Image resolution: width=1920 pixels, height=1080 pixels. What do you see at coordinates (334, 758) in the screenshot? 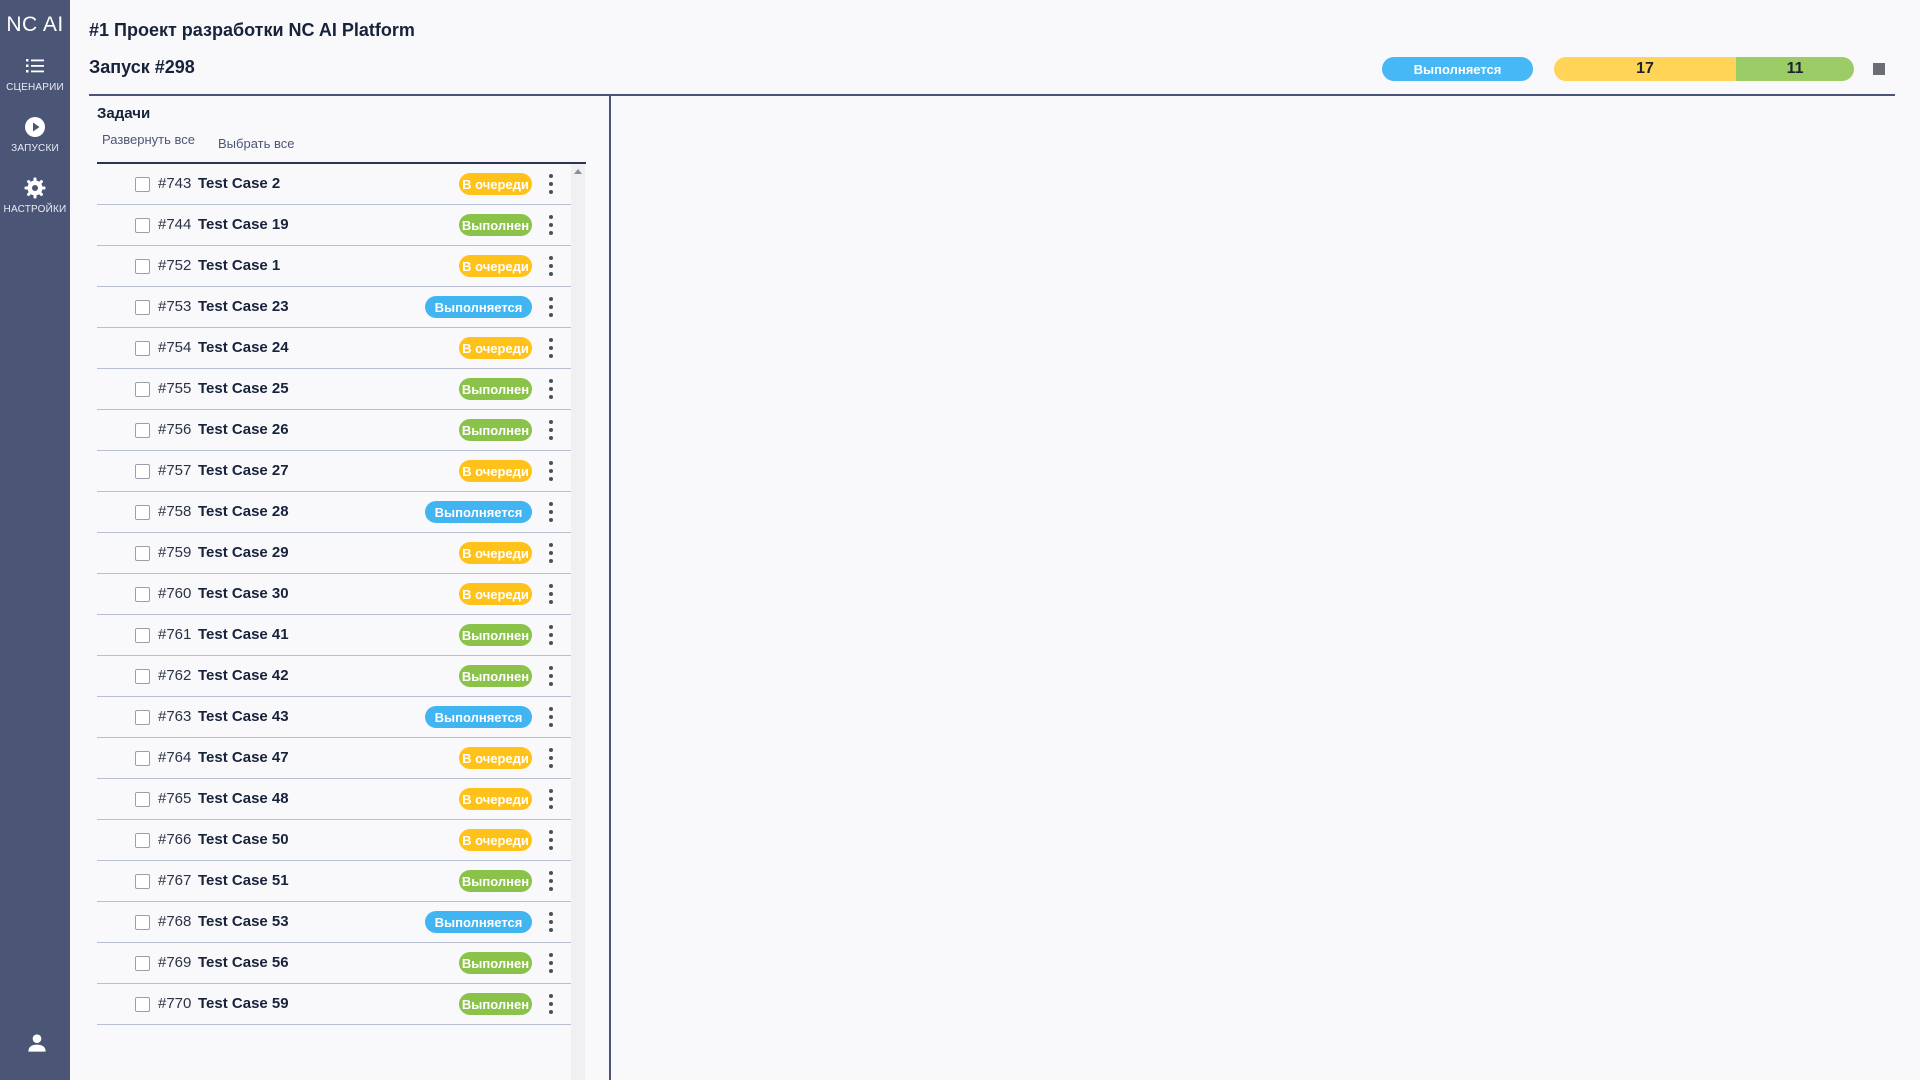
I see `task-row: #764 Test Case 47 В очереди` at bounding box center [334, 758].